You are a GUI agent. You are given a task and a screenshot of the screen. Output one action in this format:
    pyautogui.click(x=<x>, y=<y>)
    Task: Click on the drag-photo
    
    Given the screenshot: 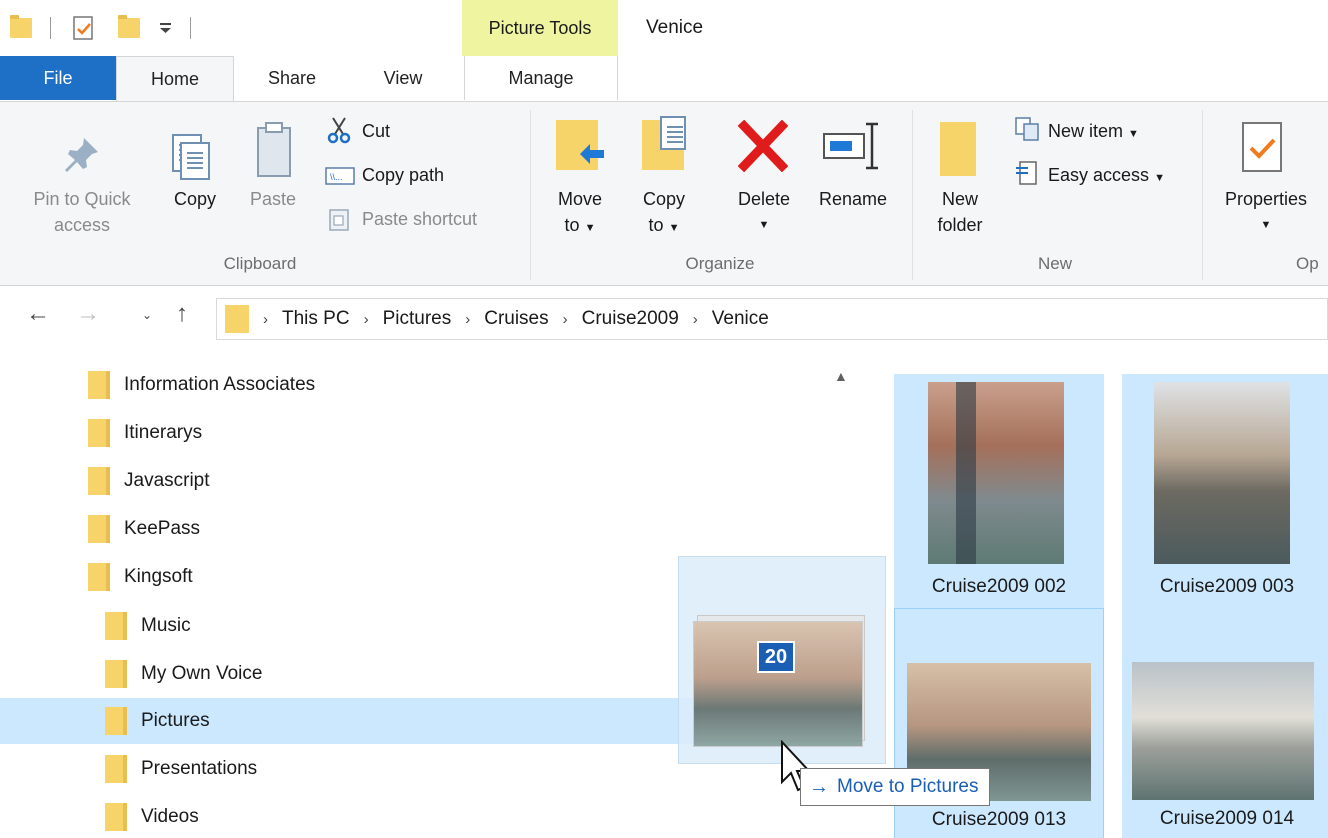 What is the action you would take?
    pyautogui.click(x=778, y=684)
    